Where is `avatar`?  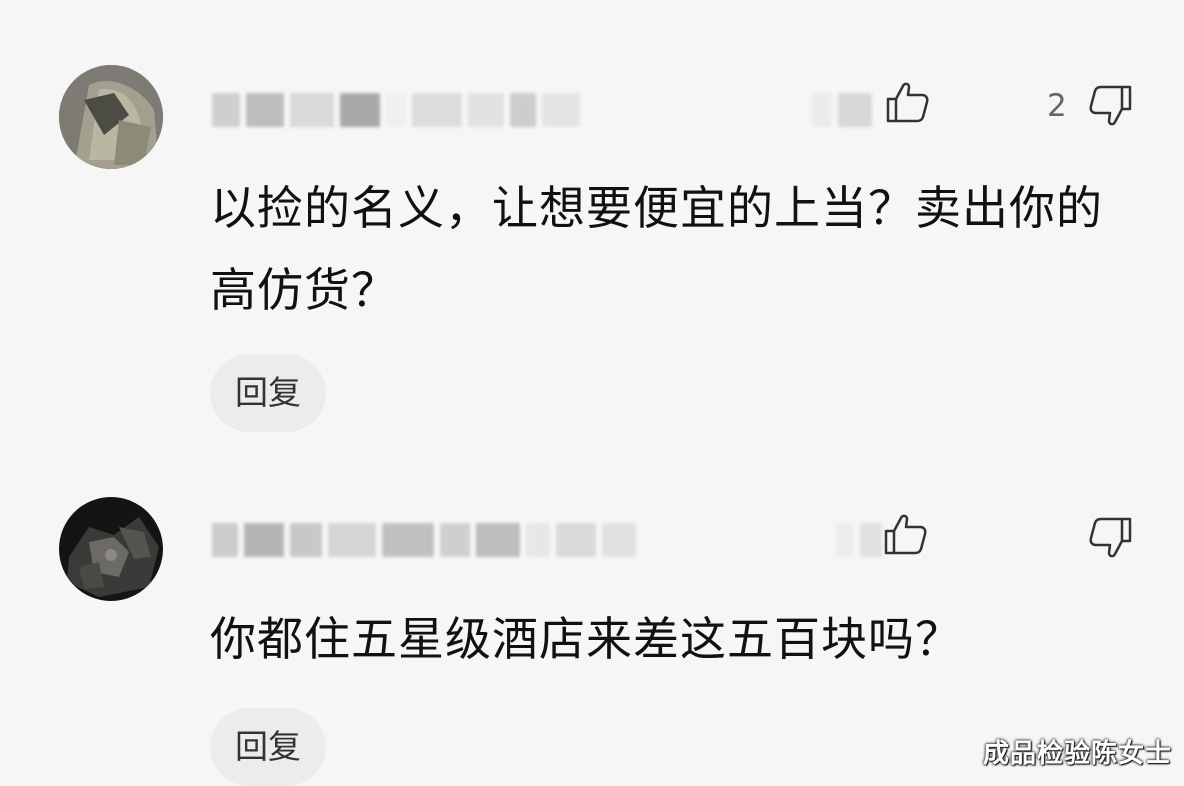
avatar is located at coordinates (111, 549).